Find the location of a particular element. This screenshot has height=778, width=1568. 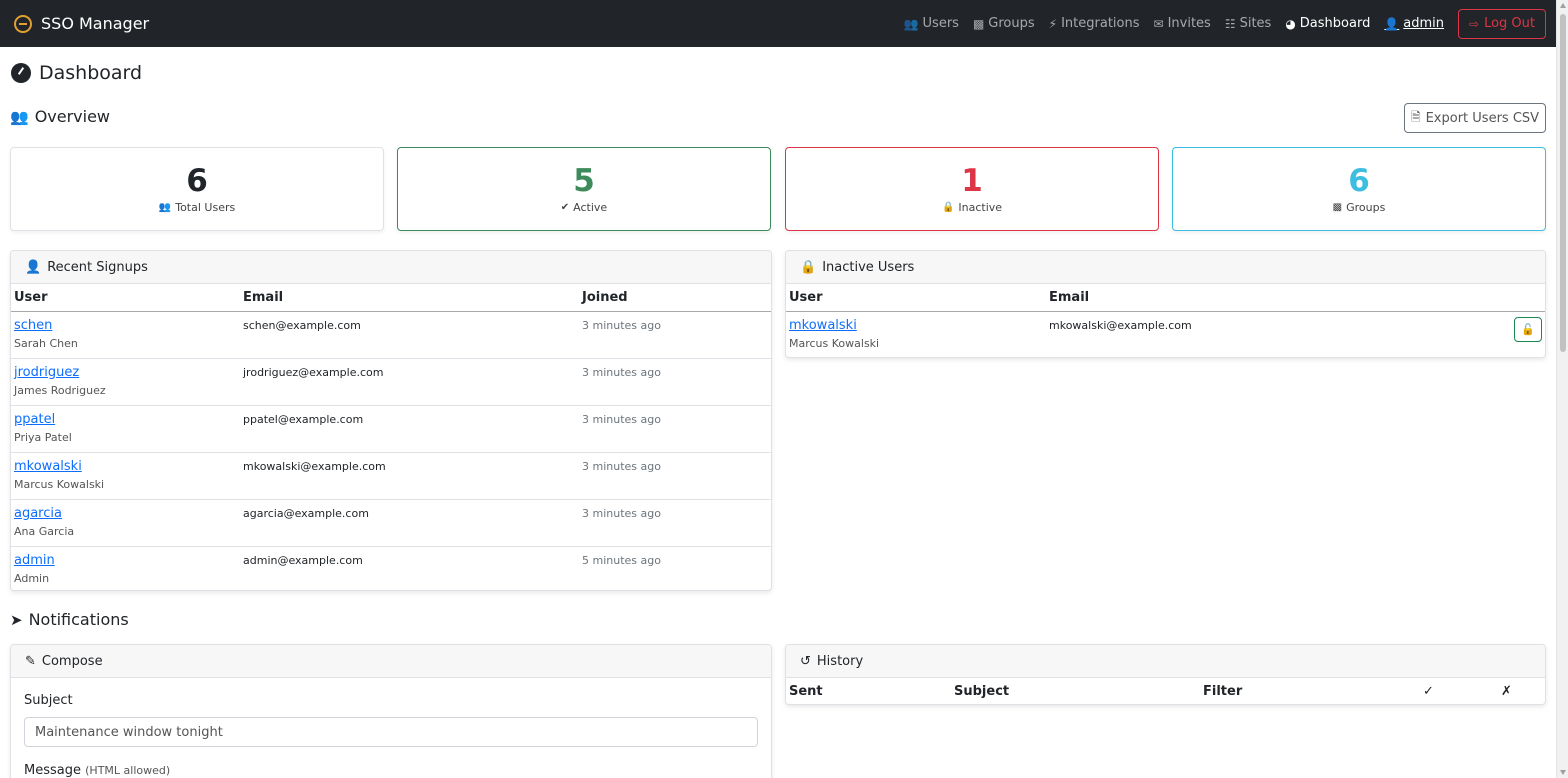

email-cell: ppatel@example.com is located at coordinates (409, 429).